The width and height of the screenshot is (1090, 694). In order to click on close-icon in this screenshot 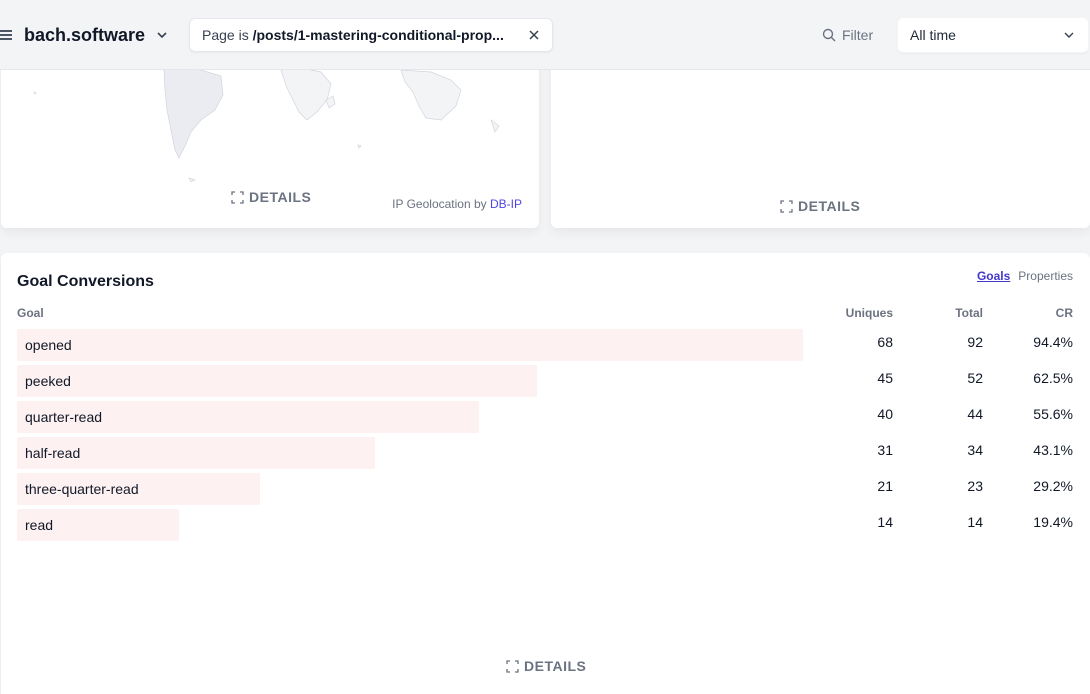, I will do `click(534, 35)`.